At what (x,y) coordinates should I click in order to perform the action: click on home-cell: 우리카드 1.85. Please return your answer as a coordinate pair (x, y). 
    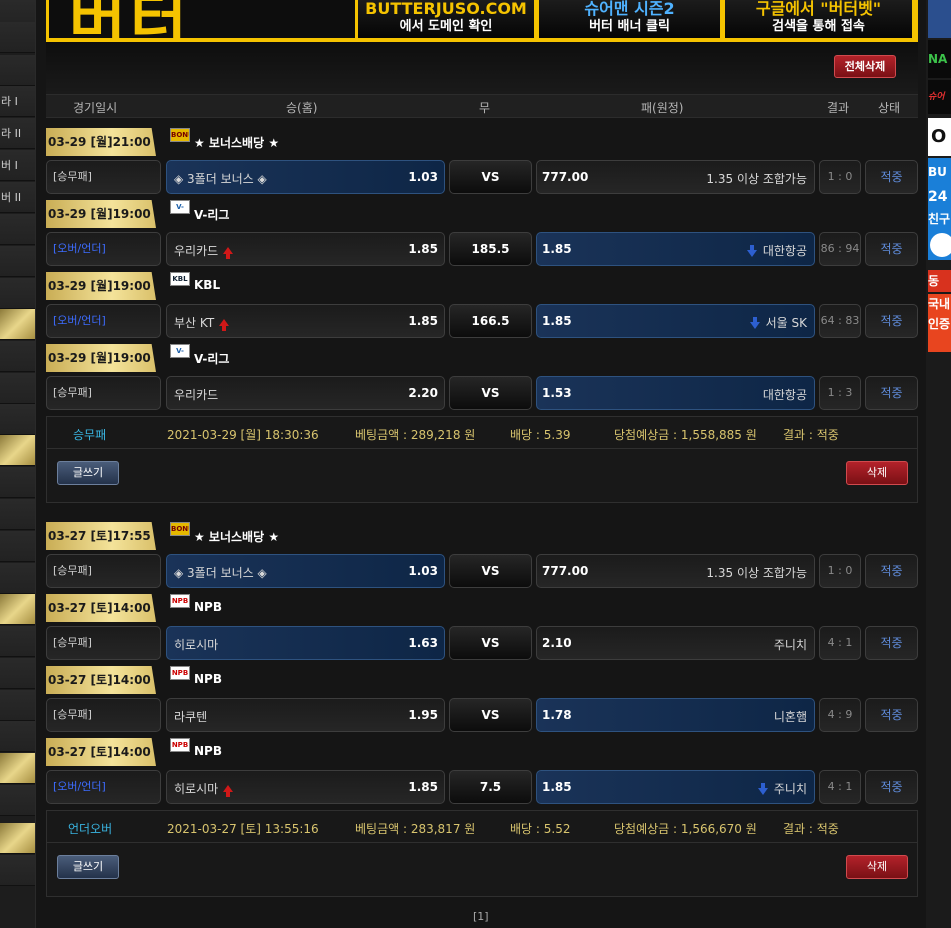
    Looking at the image, I should click on (305, 249).